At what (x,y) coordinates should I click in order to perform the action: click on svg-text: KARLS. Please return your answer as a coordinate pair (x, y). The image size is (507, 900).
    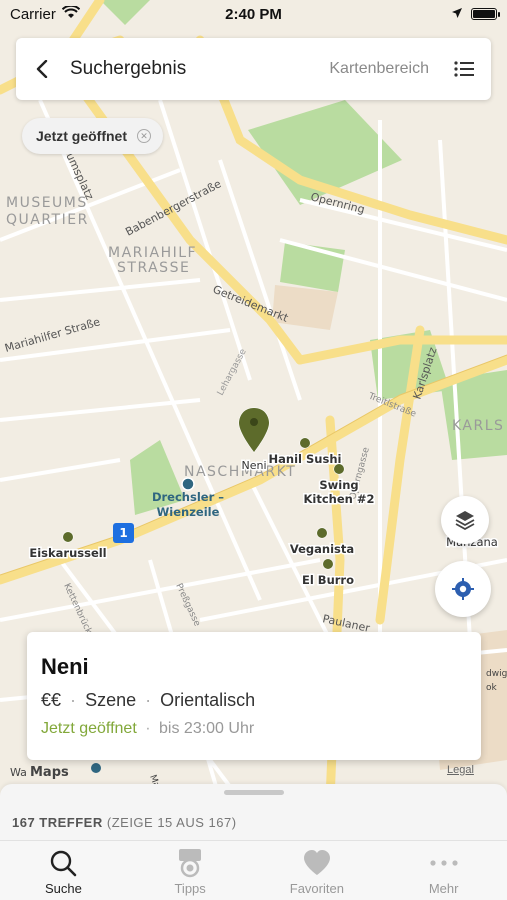
    Looking at the image, I should click on (478, 426).